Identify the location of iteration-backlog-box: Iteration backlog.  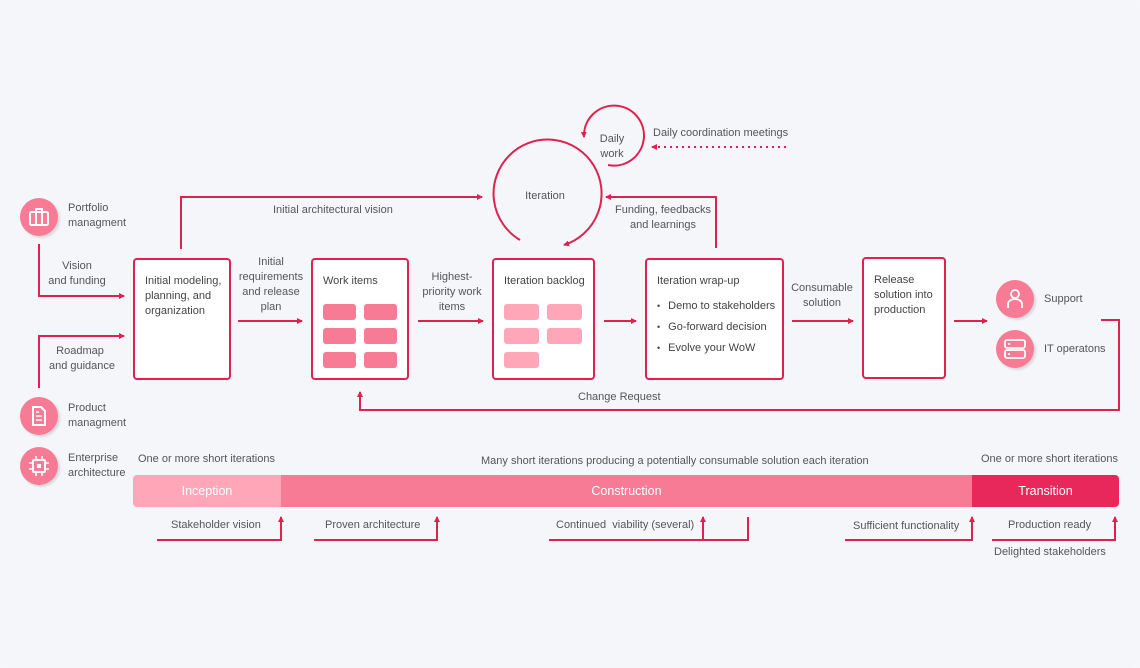
(543, 319).